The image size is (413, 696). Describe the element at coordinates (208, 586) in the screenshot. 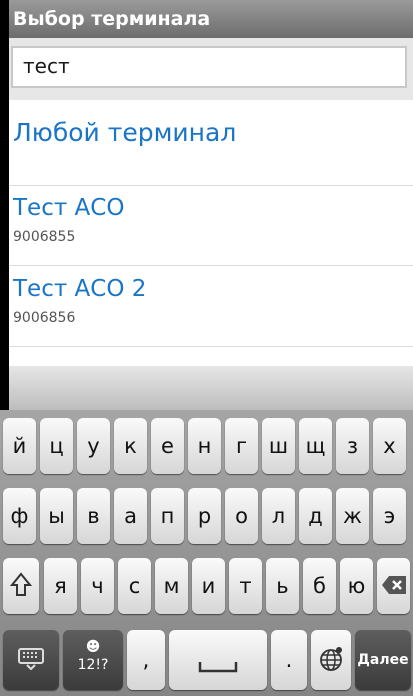

I see `key-letter: и` at that location.